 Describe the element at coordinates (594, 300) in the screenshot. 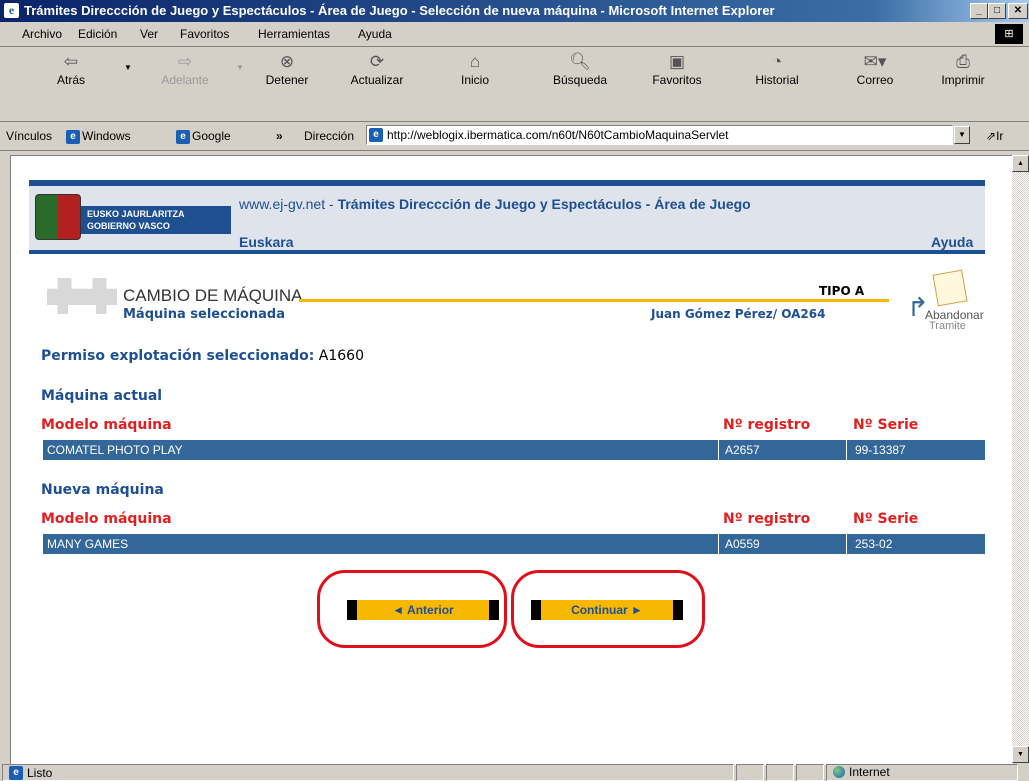

I see `title-underline` at that location.